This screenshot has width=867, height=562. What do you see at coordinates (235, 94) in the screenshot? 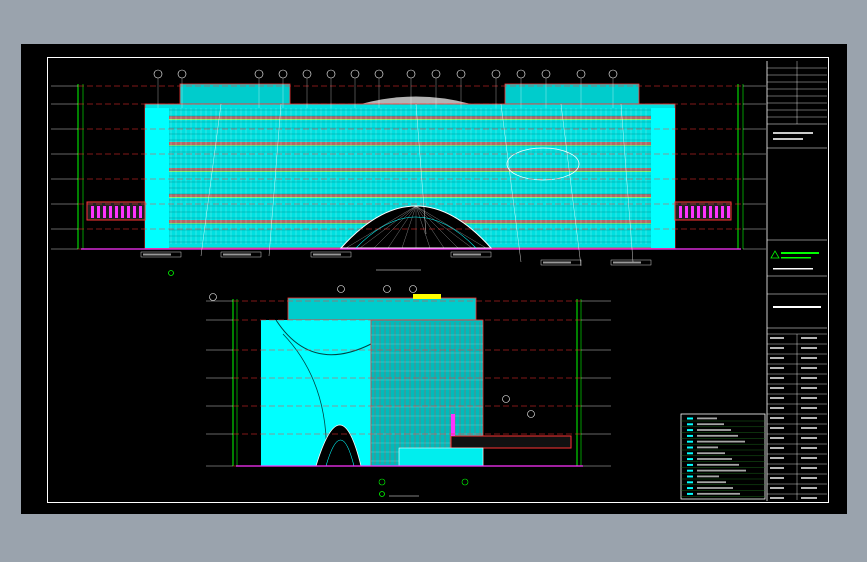
I see `left-roof-penthouse` at bounding box center [235, 94].